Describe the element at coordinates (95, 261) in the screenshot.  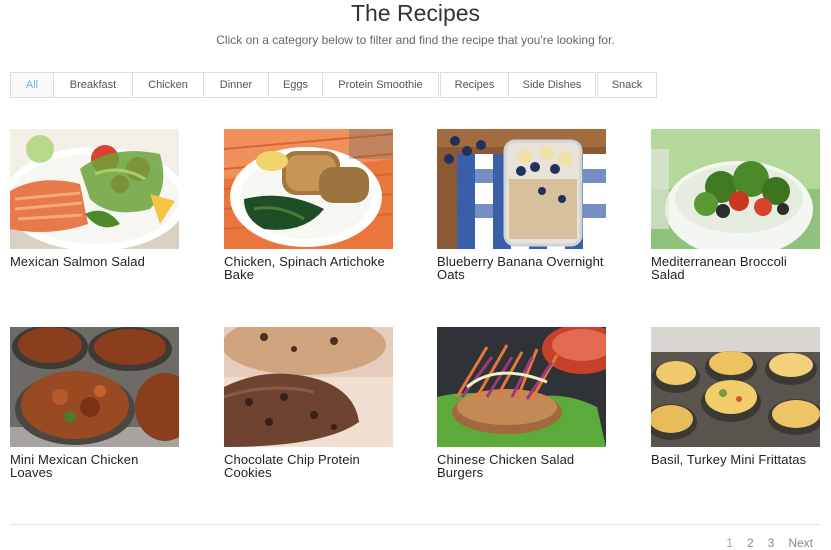
I see `recipe-title: Mexican Salmon Salad` at that location.